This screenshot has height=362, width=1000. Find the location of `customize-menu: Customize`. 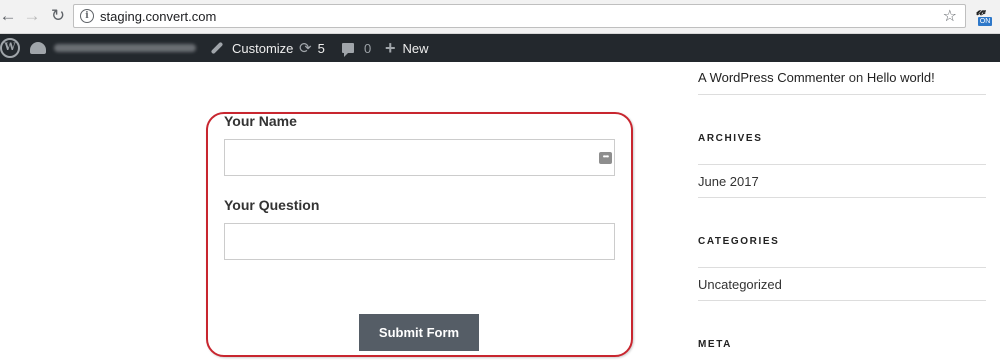

customize-menu: Customize is located at coordinates (251, 48).